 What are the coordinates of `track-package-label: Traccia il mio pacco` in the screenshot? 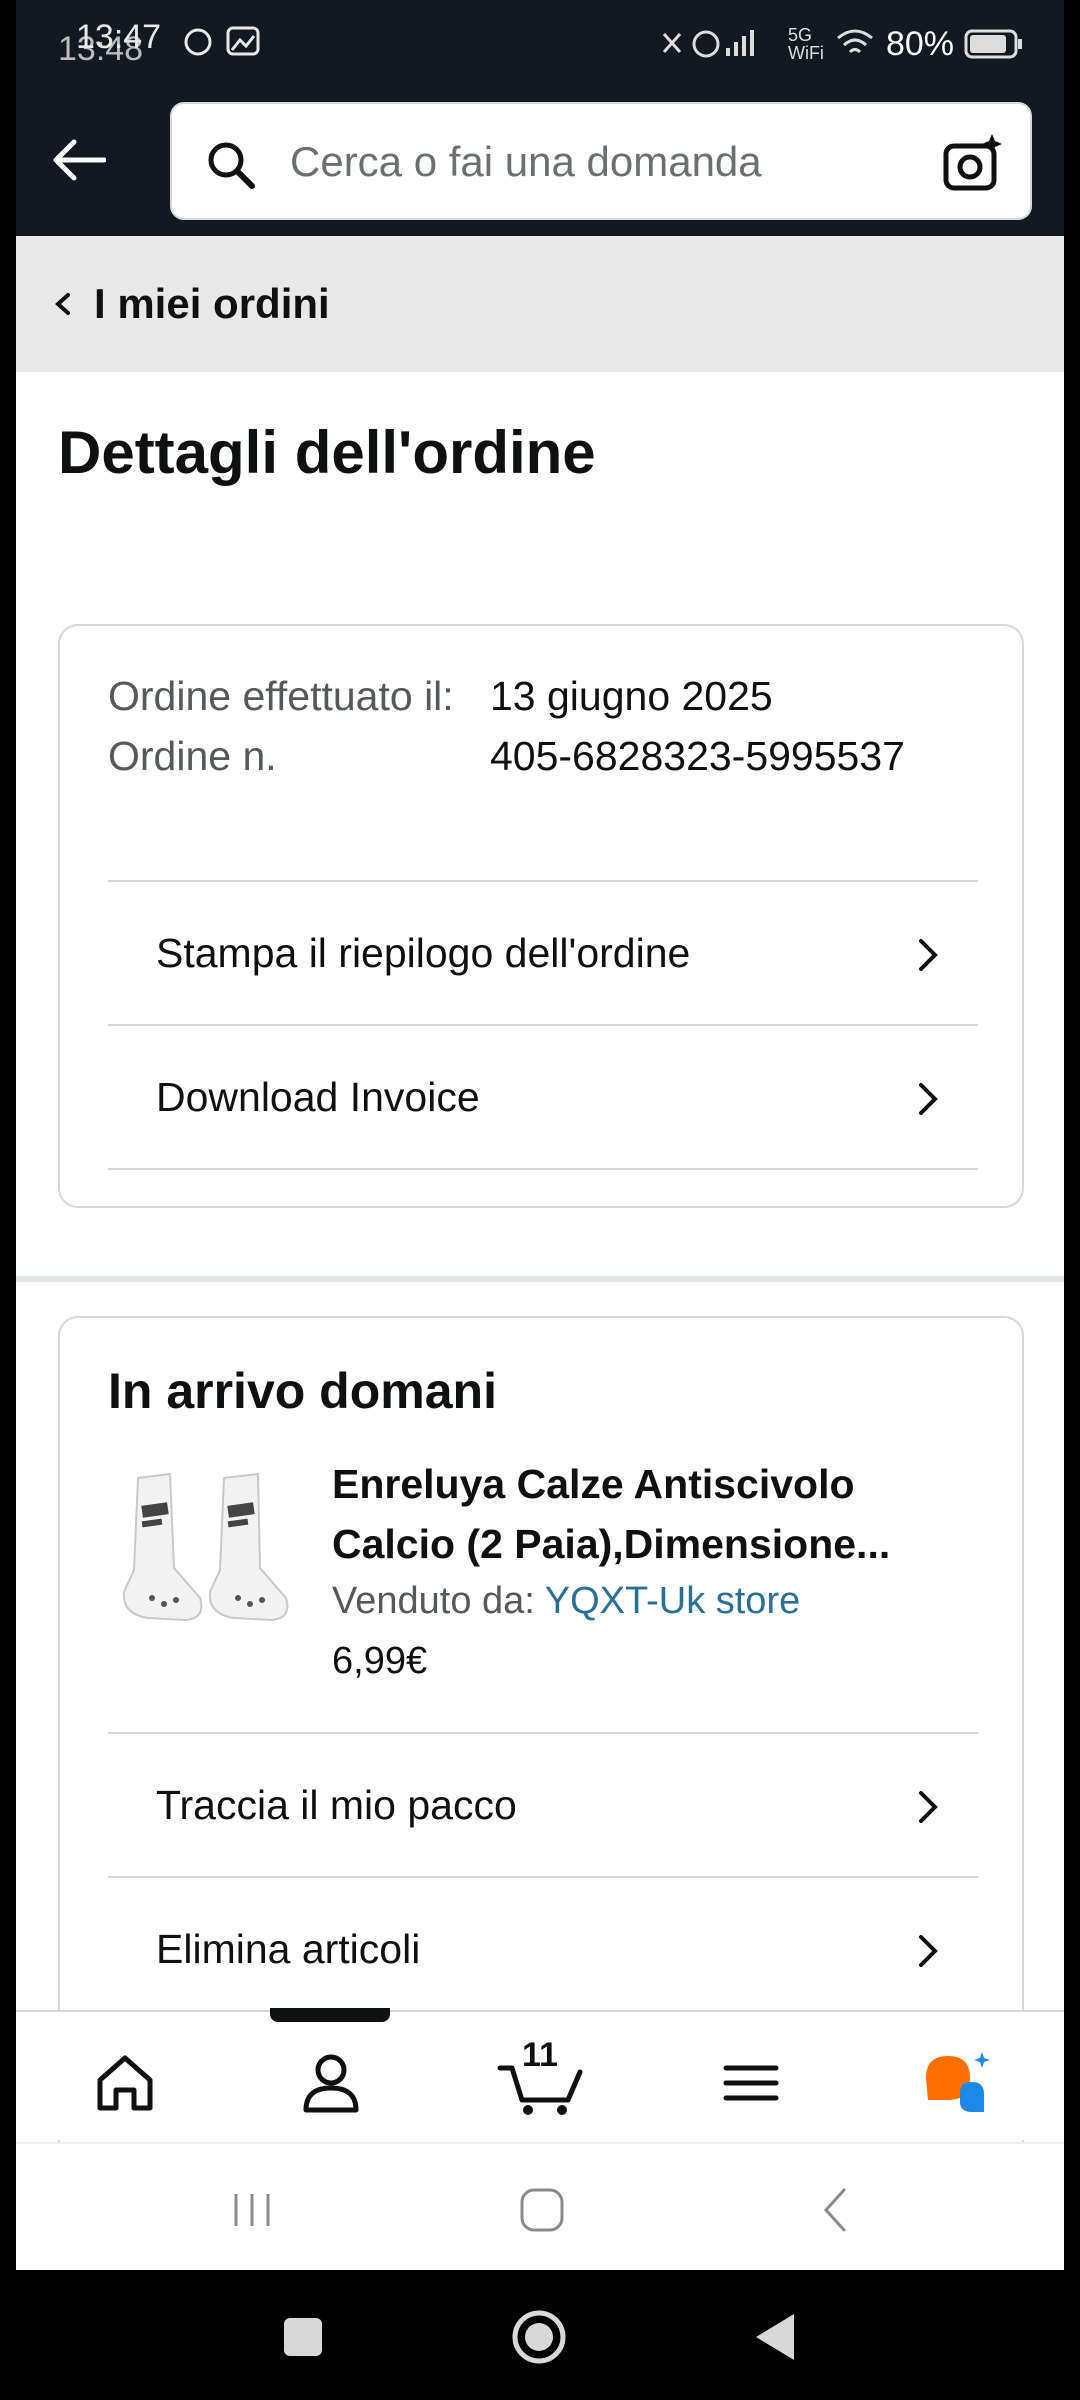 It's located at (336, 1804).